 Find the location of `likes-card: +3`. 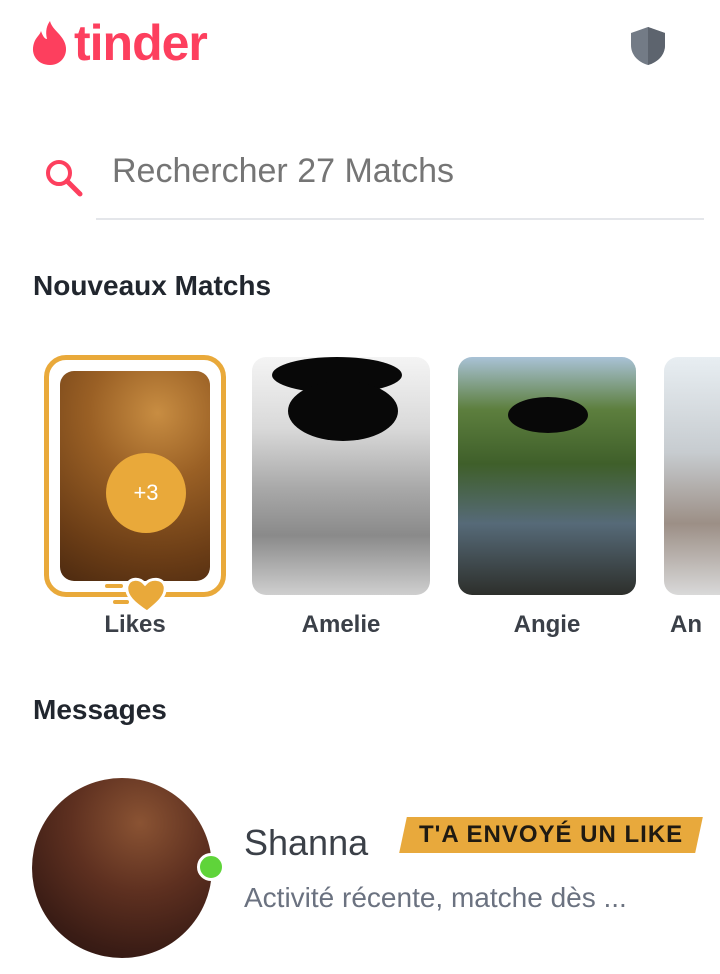

likes-card: +3 is located at coordinates (135, 484).